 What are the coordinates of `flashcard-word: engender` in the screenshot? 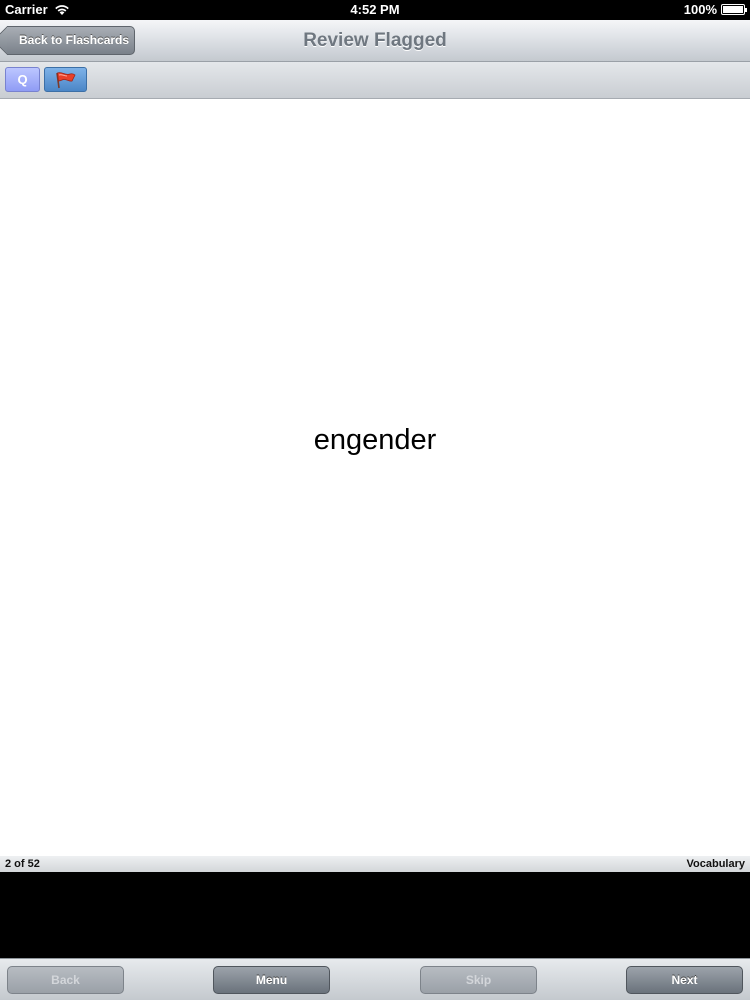 It's located at (375, 440).